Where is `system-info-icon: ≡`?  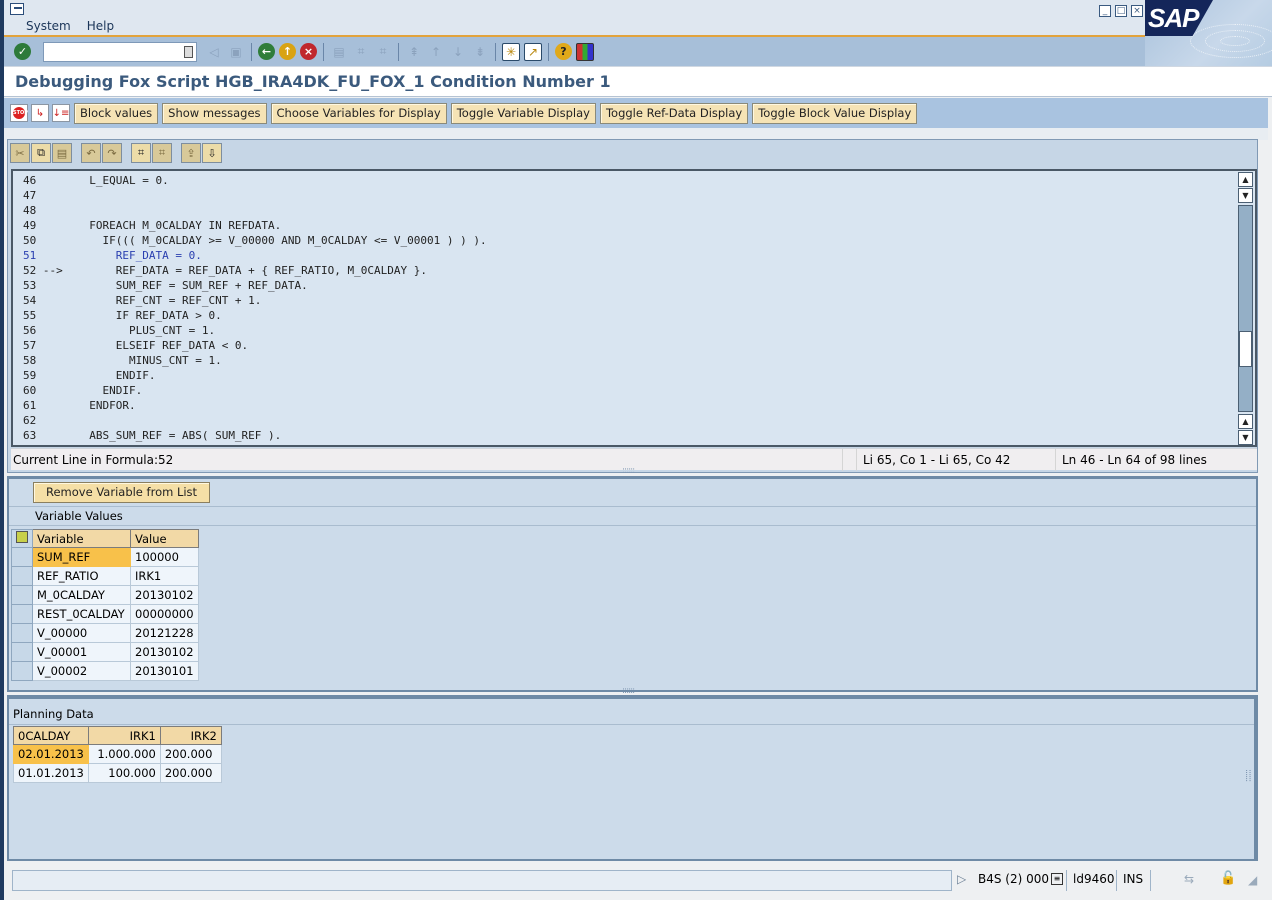 system-info-icon: ≡ is located at coordinates (1057, 879).